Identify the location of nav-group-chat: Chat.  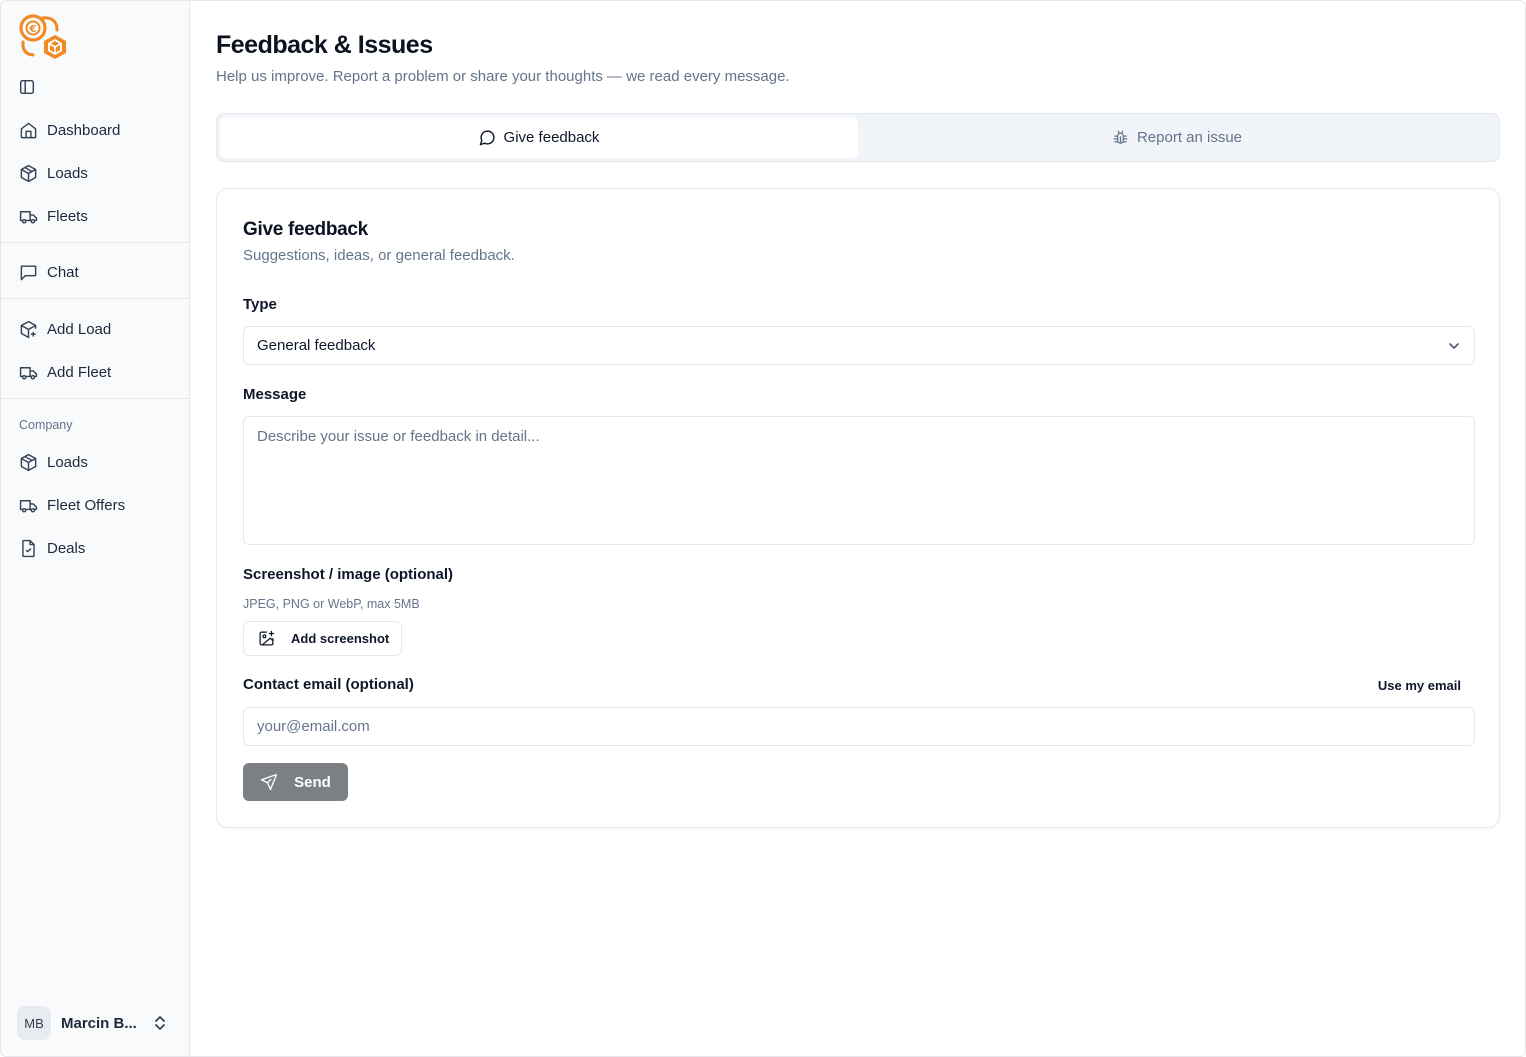
(95, 272).